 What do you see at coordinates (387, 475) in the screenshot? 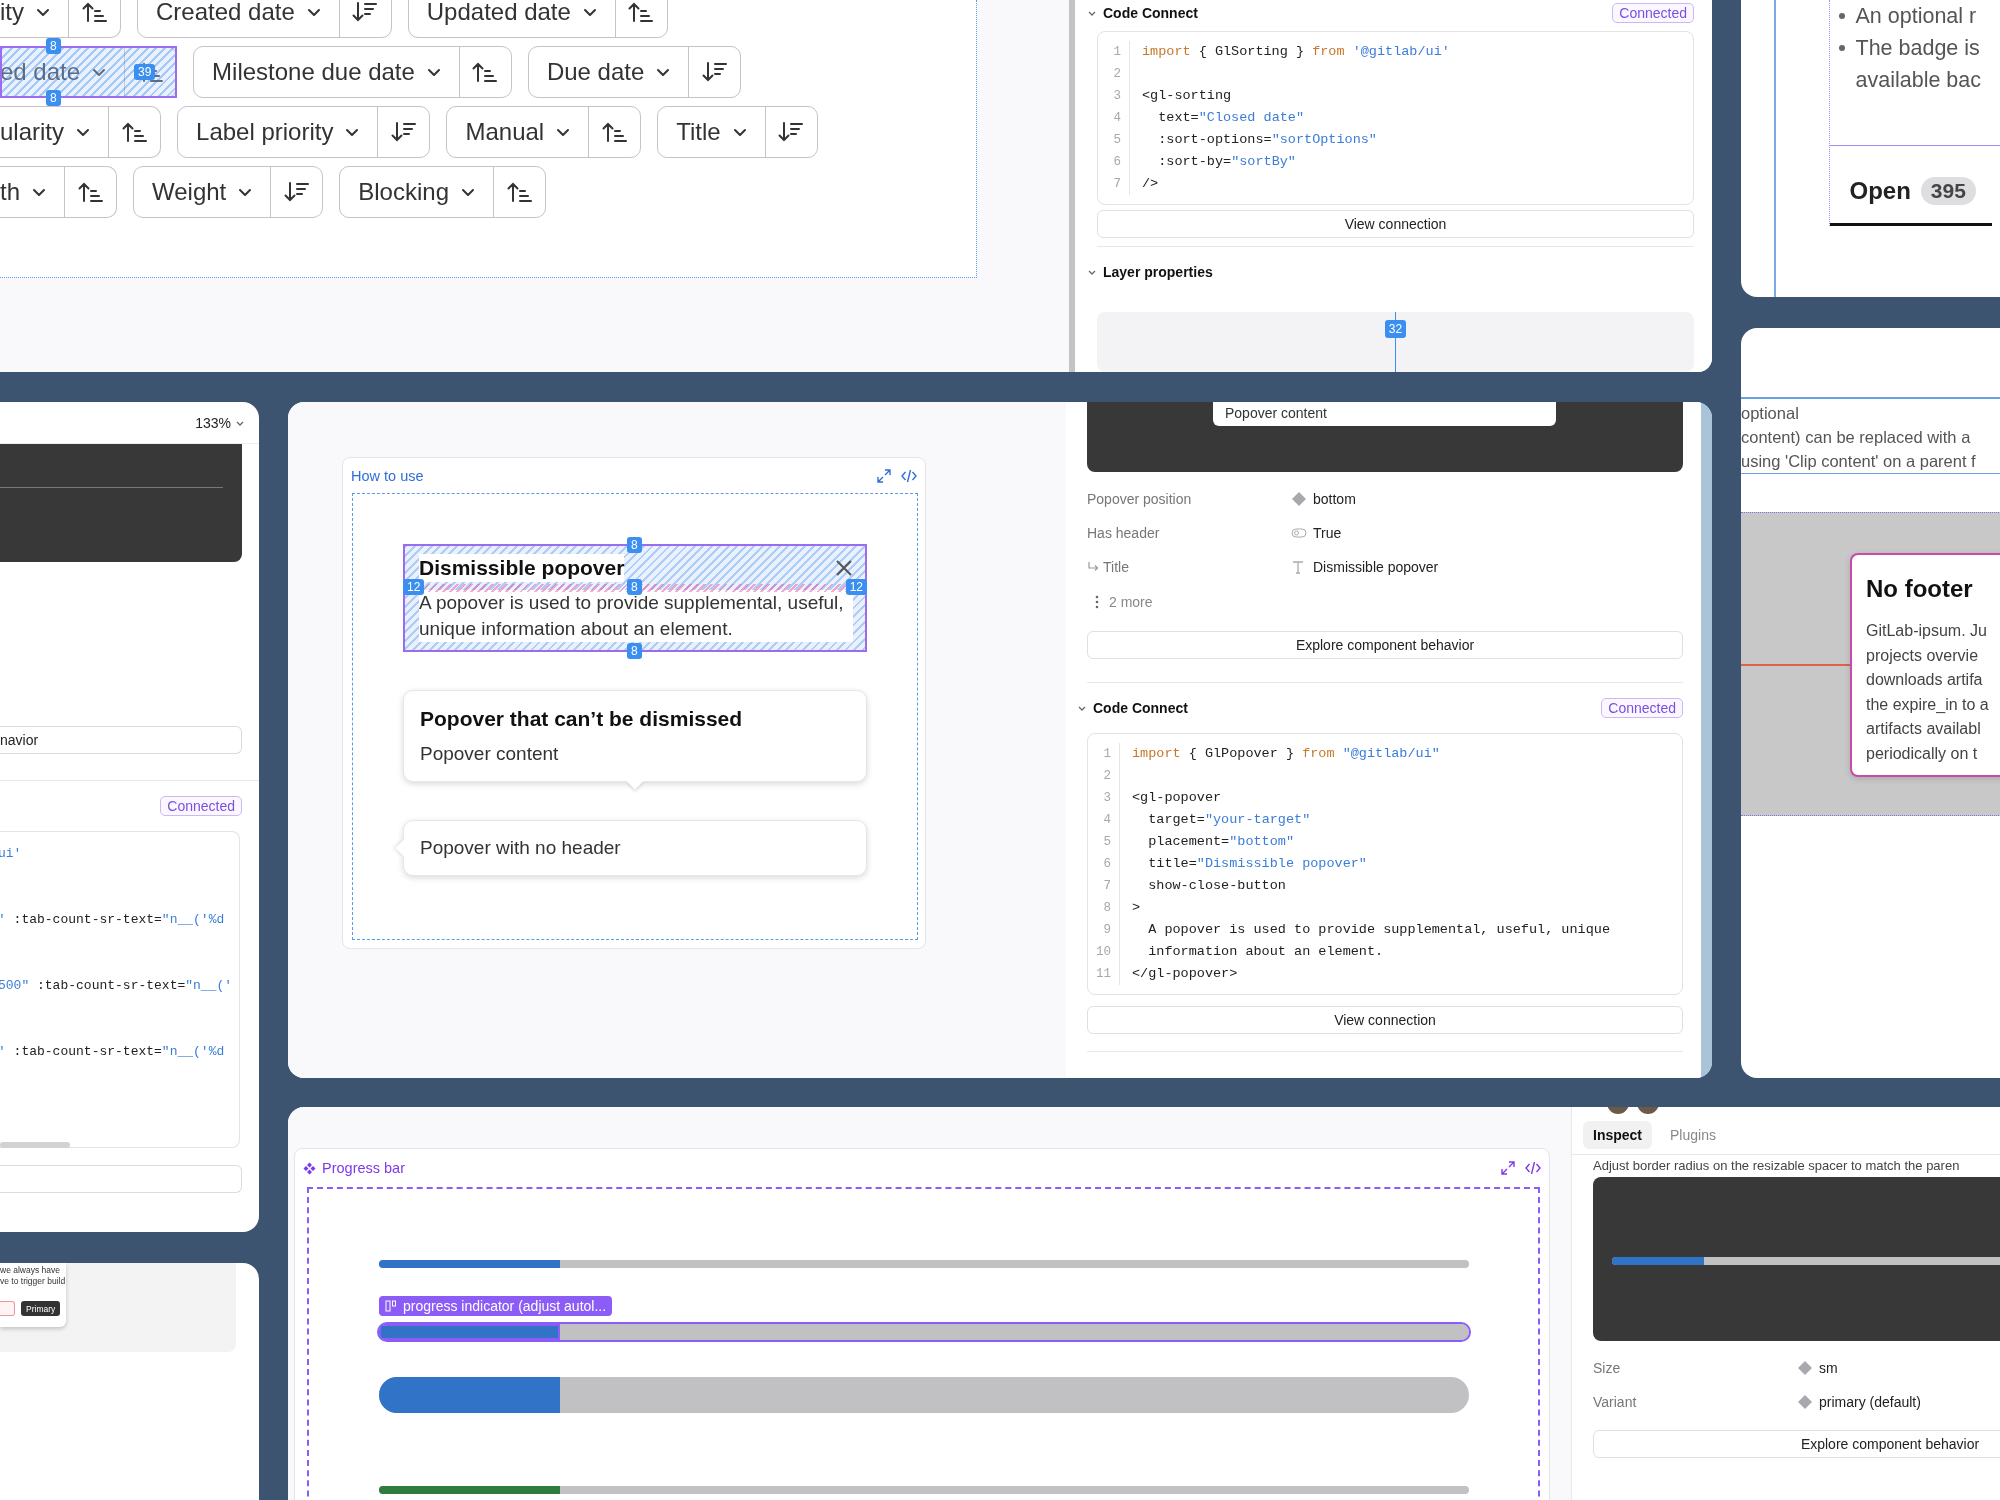
I see `card-title: How to use` at bounding box center [387, 475].